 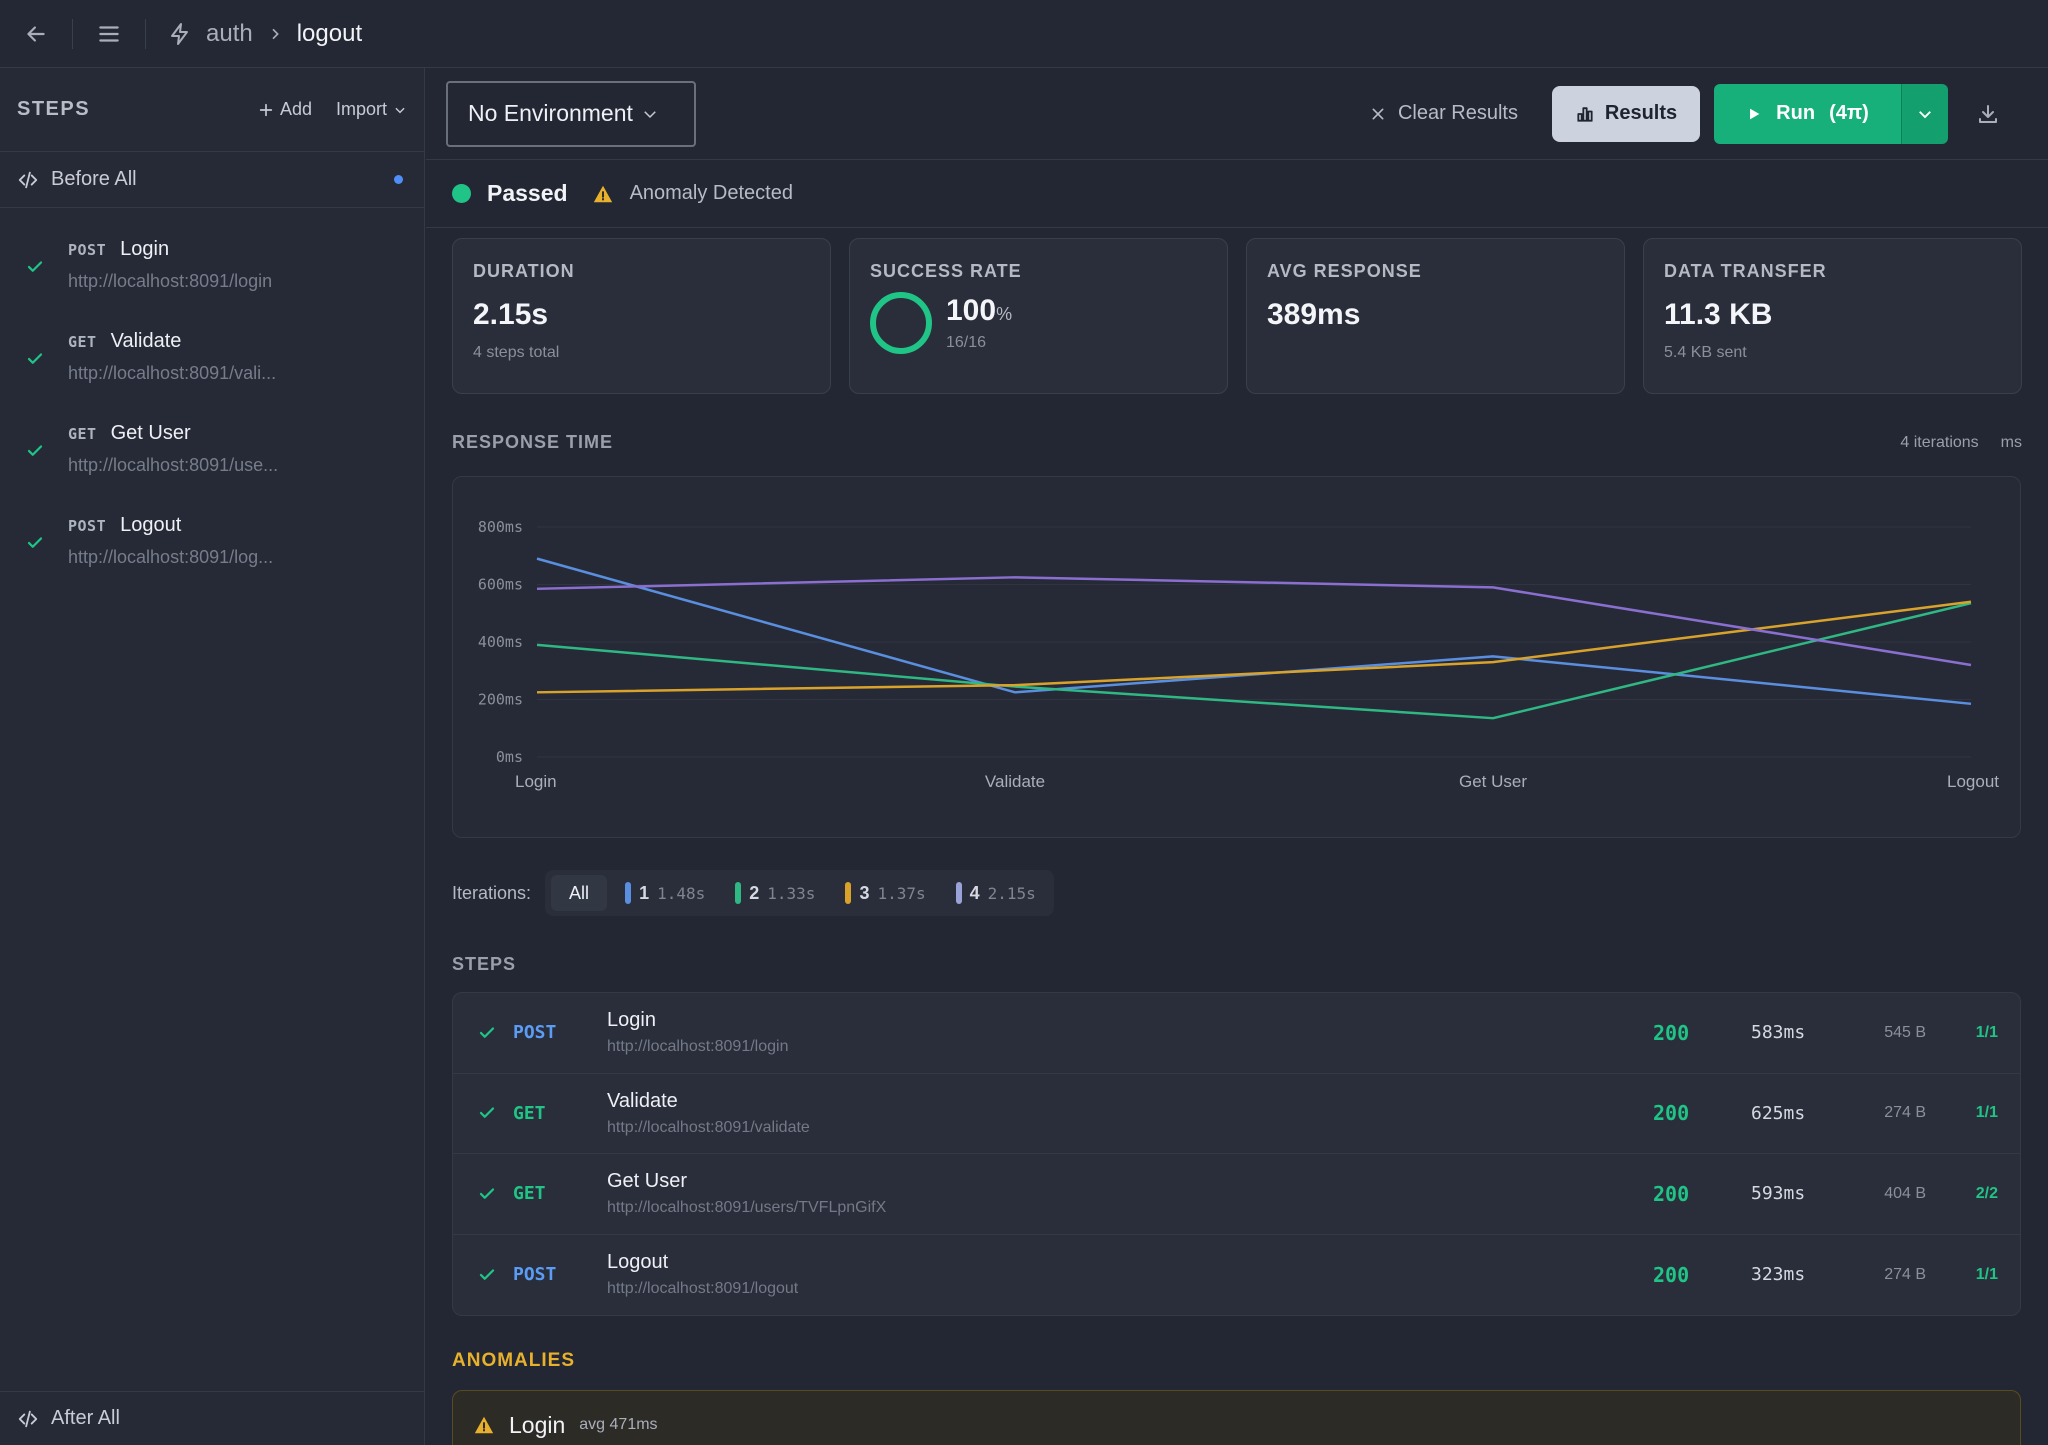 I want to click on card-label: SUCCESS RATE, so click(x=946, y=271).